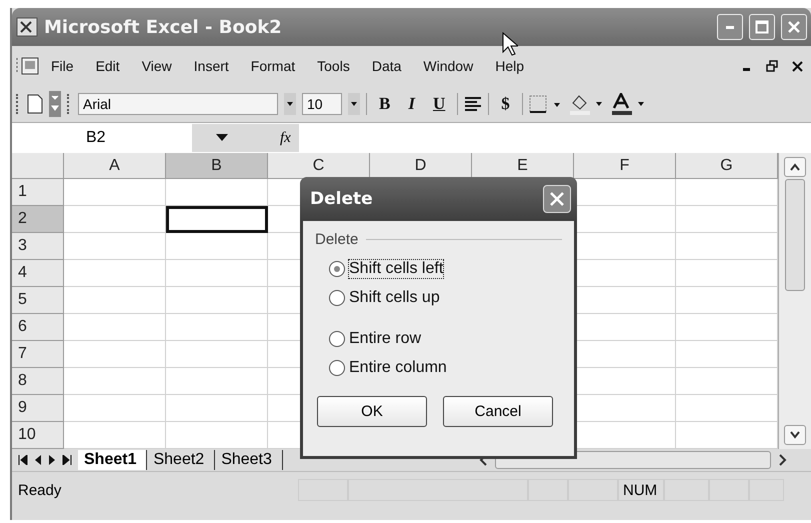  I want to click on menu-item: View, so click(156, 66).